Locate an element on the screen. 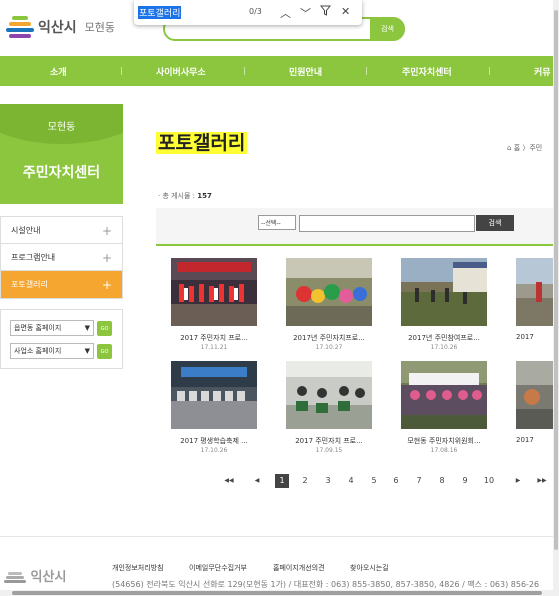 This screenshot has height=596, width=559. gallery-item: 2017년 주민참여프로... 17.10.26 is located at coordinates (444, 304).